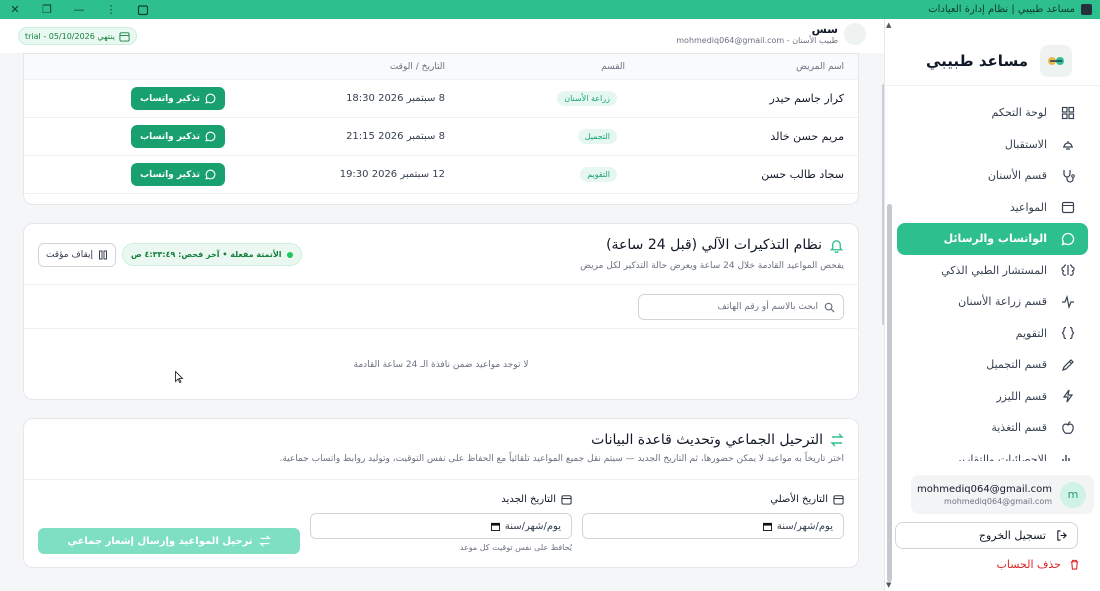 The image size is (1100, 591). I want to click on profile-text: سس طبيب الأسنان - mohmediq064@gmail.com, so click(757, 34).